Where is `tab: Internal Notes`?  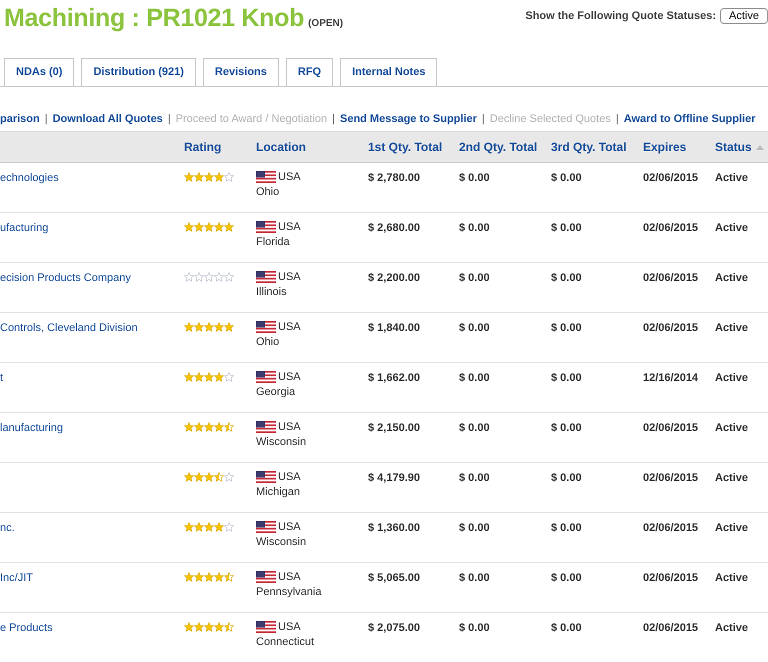 tab: Internal Notes is located at coordinates (389, 72).